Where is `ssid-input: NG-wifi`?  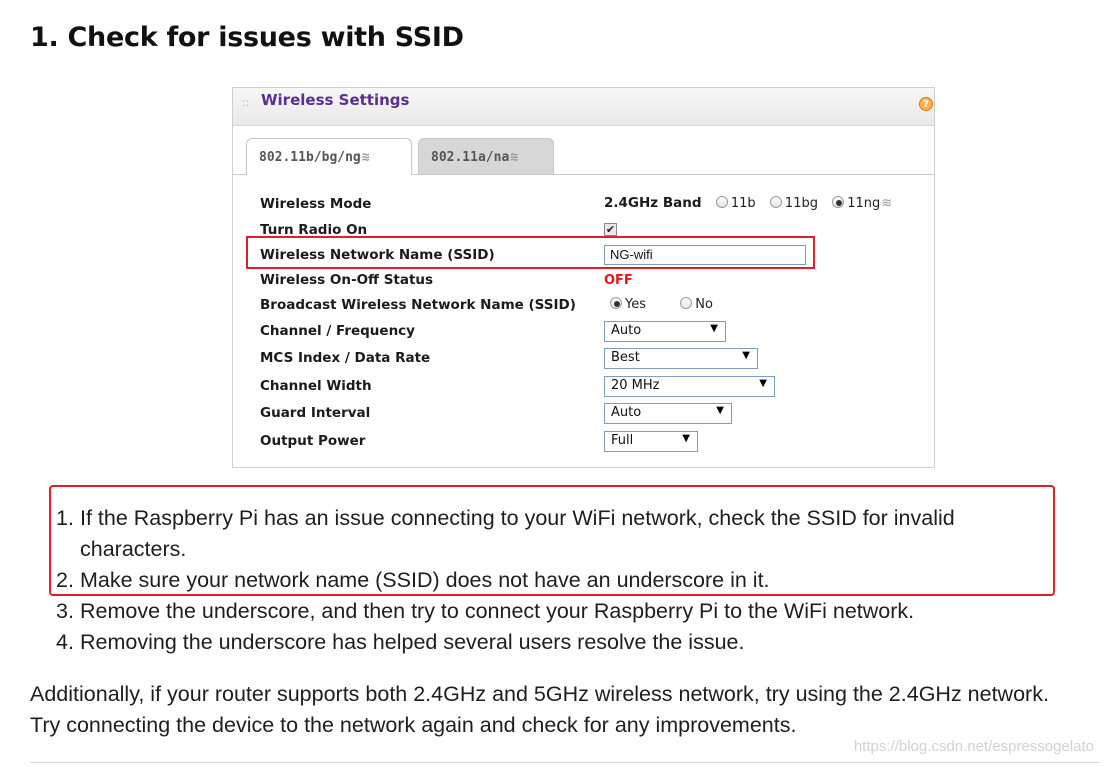
ssid-input: NG-wifi is located at coordinates (705, 255).